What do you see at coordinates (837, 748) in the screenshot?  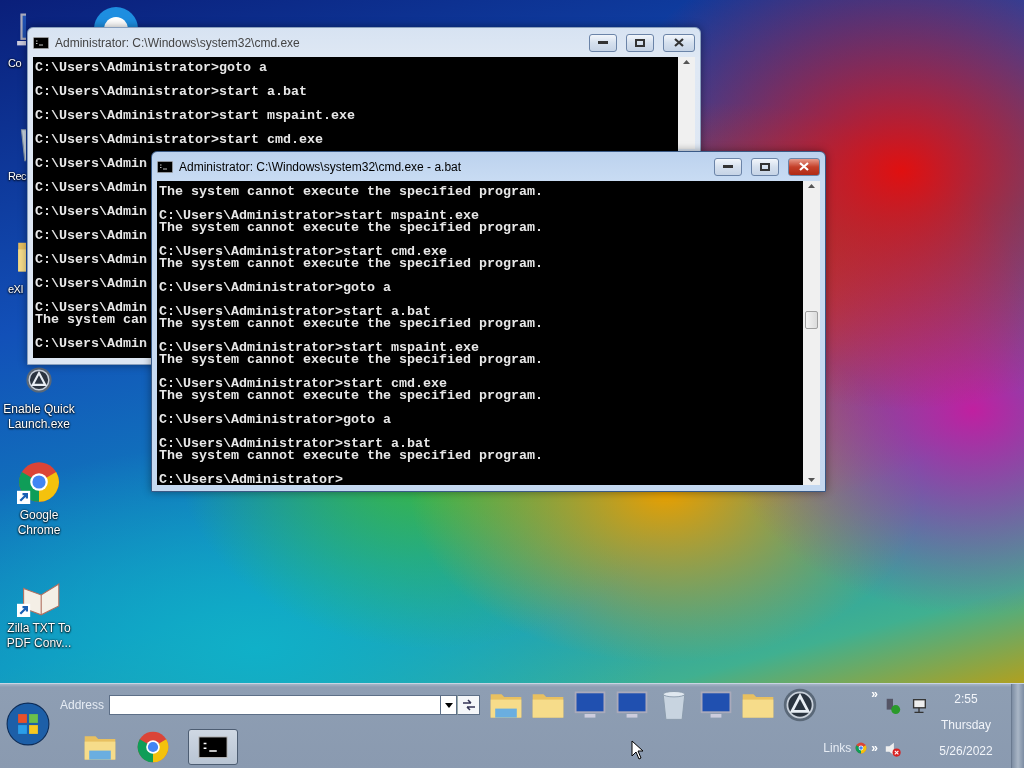 I see `links-label: Links` at bounding box center [837, 748].